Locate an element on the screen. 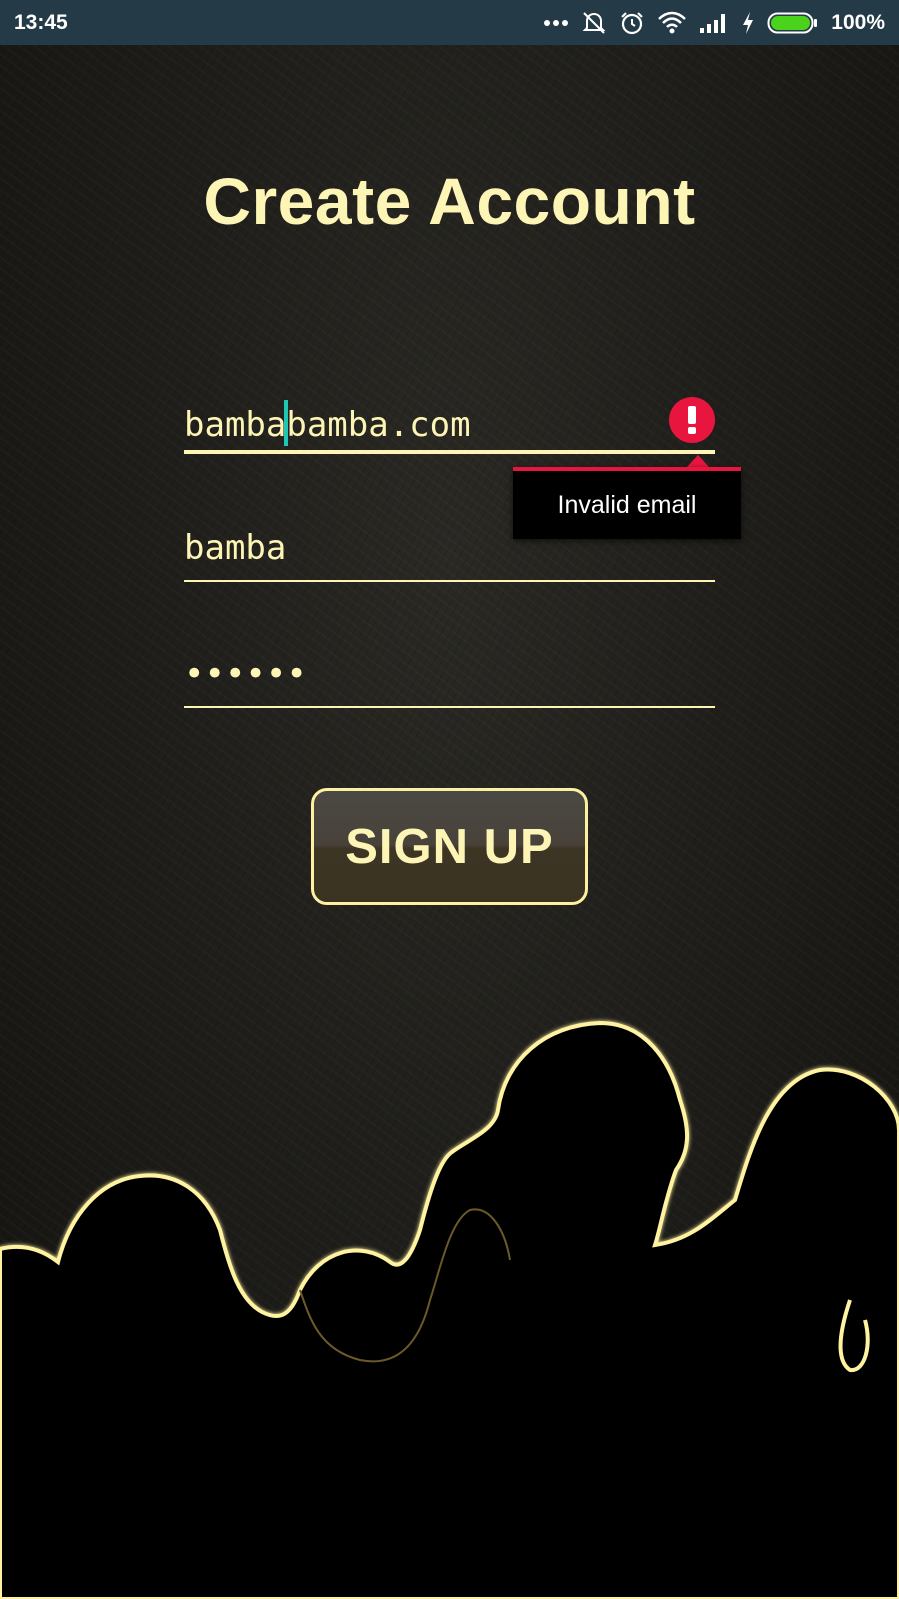 The height and width of the screenshot is (1599, 899). status-bar: 13:45 100% is located at coordinates (449, 22).